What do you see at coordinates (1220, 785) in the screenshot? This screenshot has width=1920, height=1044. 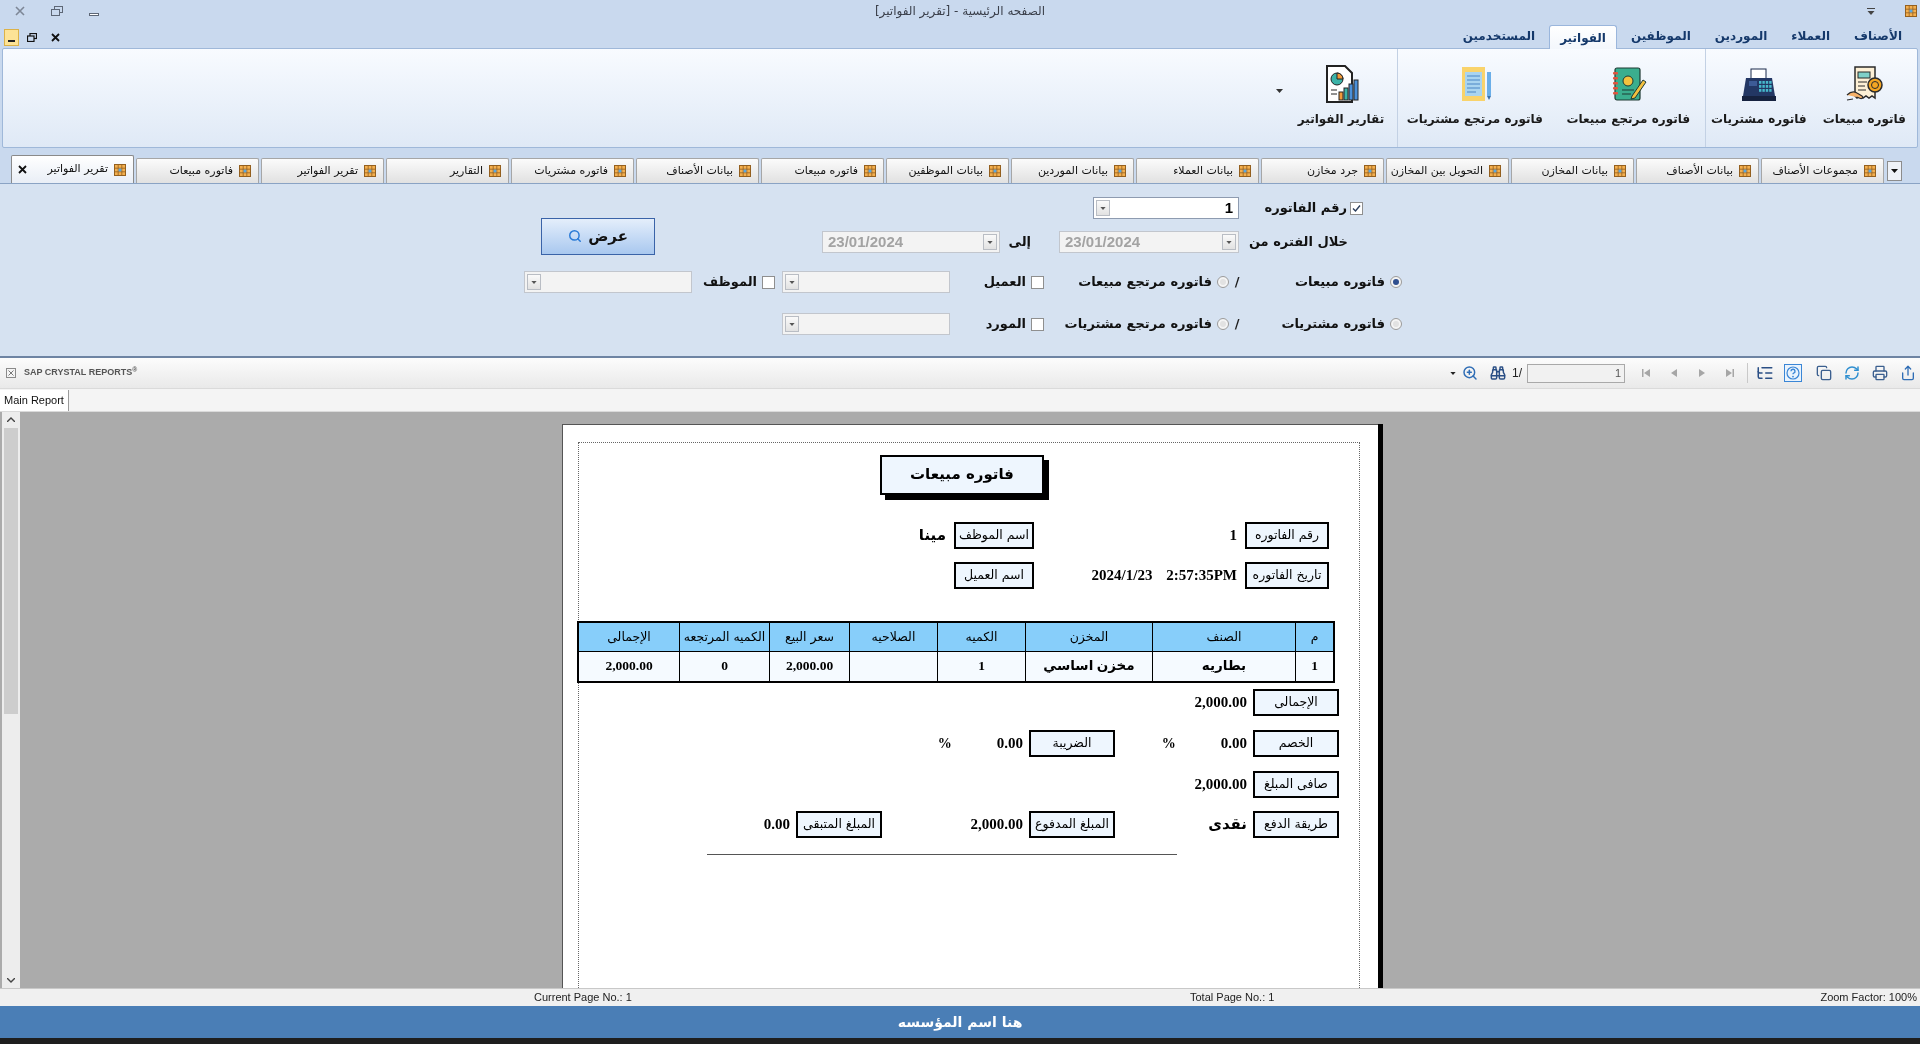 I see `field-value: 2,000.00` at bounding box center [1220, 785].